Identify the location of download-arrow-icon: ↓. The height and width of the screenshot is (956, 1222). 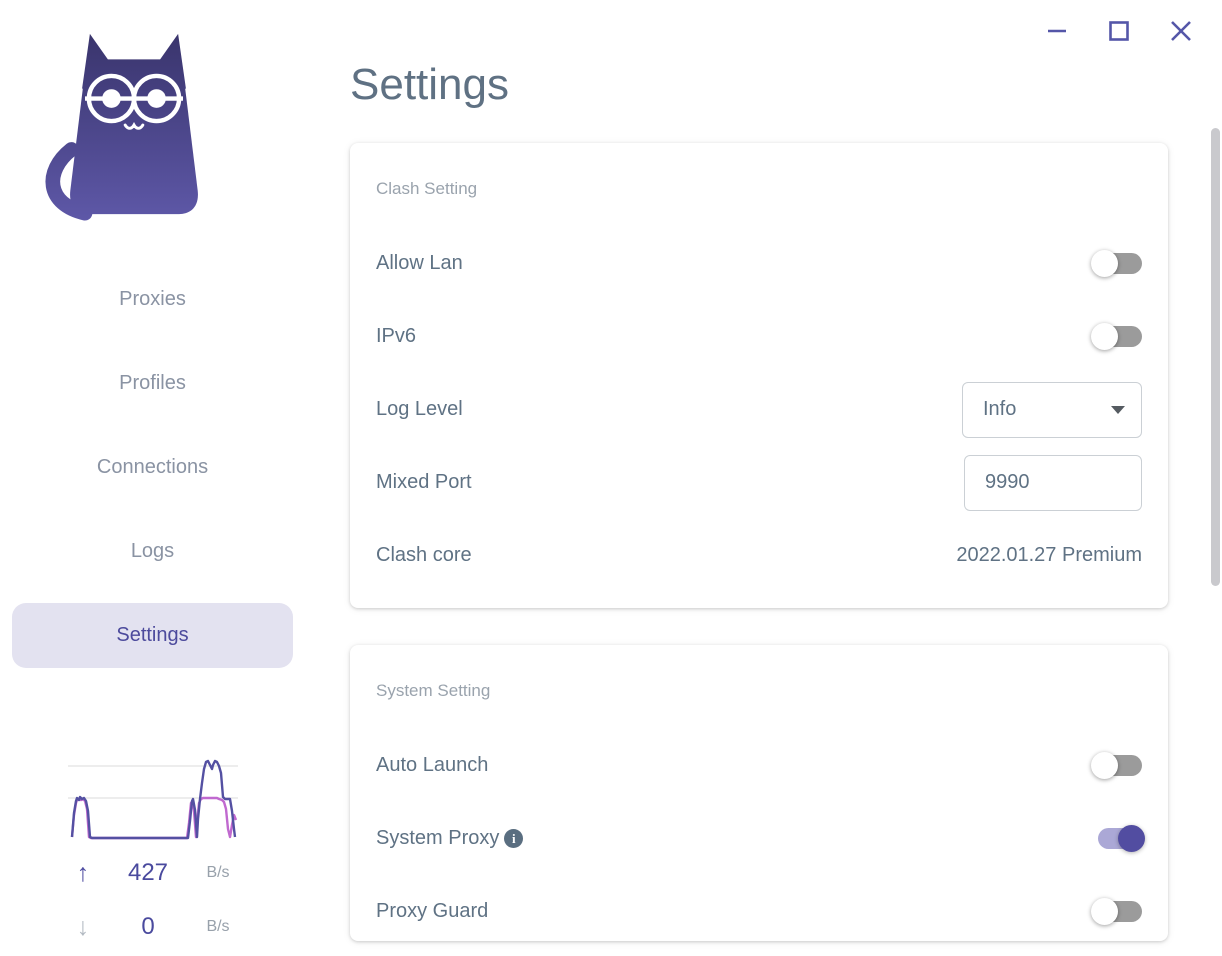
(83, 926).